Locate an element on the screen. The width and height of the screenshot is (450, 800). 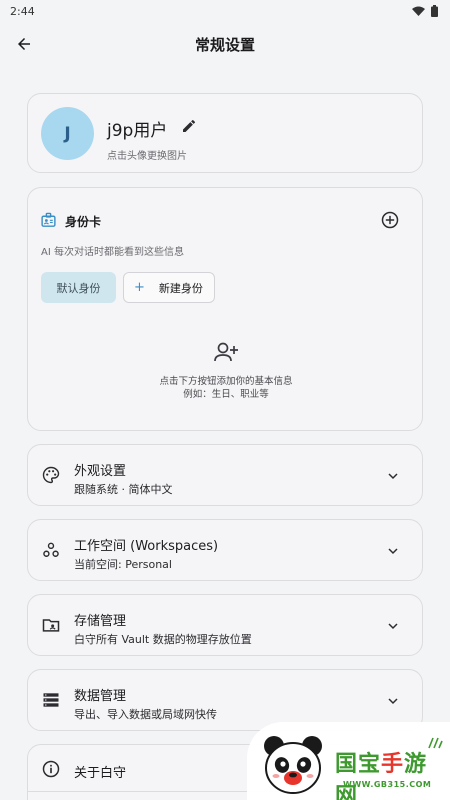
page-title: 常规设置 is located at coordinates (224, 44).